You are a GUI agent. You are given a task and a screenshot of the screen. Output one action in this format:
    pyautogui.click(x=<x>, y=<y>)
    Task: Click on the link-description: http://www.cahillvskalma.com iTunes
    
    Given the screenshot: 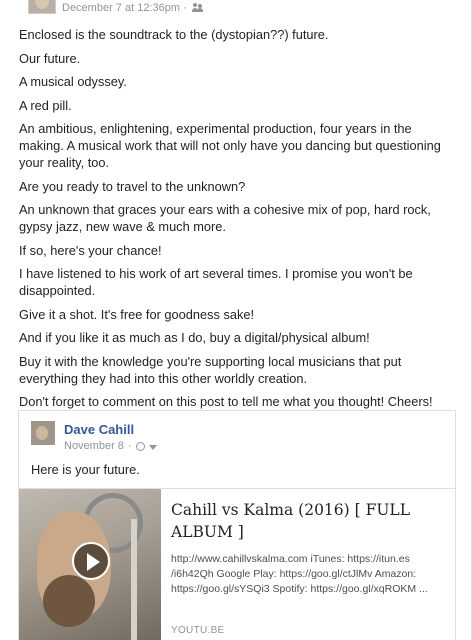 What is the action you would take?
    pyautogui.click(x=299, y=574)
    